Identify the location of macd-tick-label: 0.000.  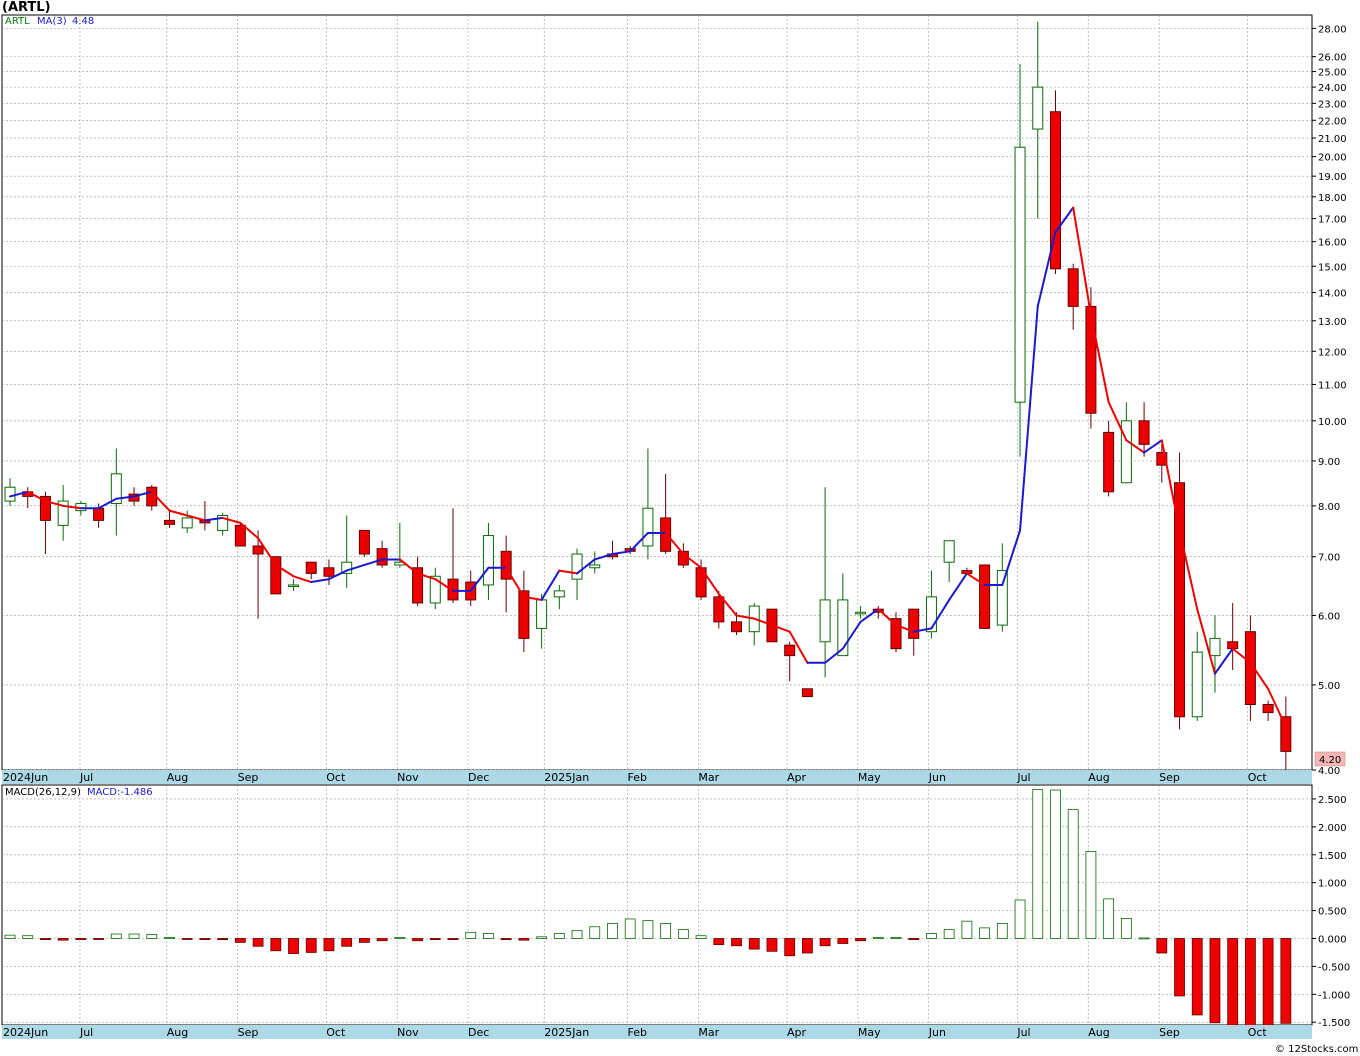
(1332, 939).